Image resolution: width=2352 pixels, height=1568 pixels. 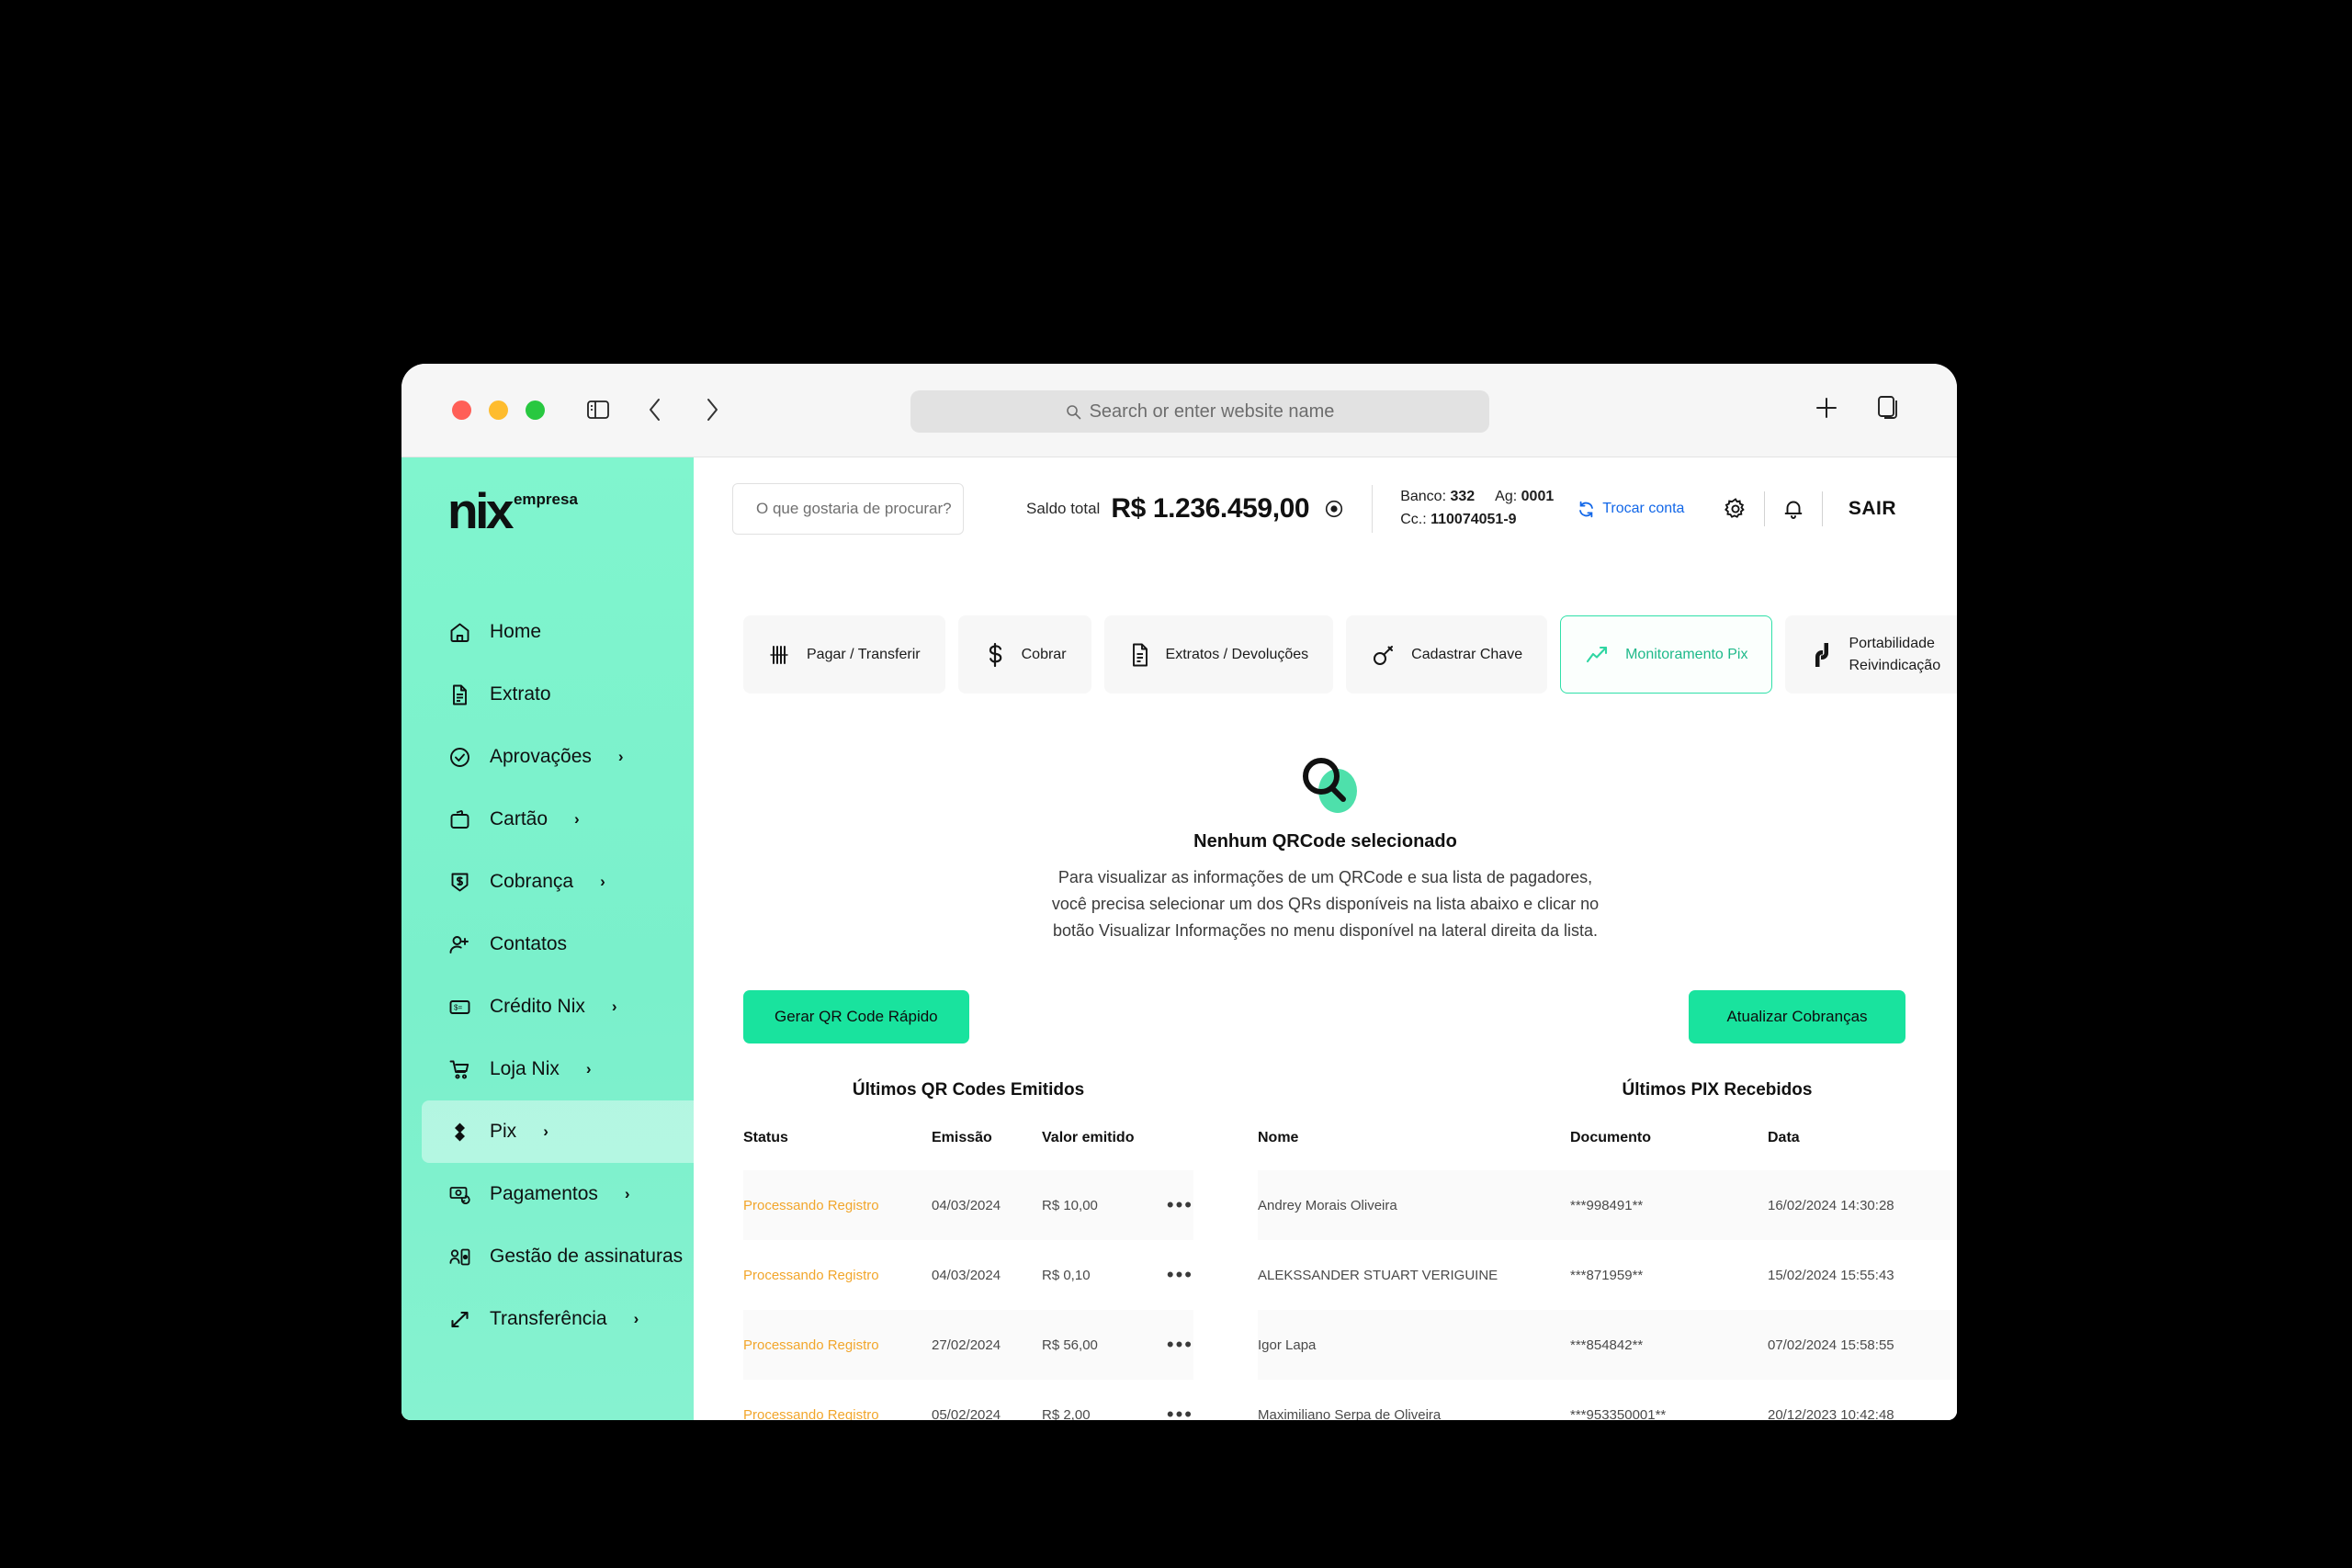 What do you see at coordinates (1073, 411) in the screenshot?
I see `search-icon` at bounding box center [1073, 411].